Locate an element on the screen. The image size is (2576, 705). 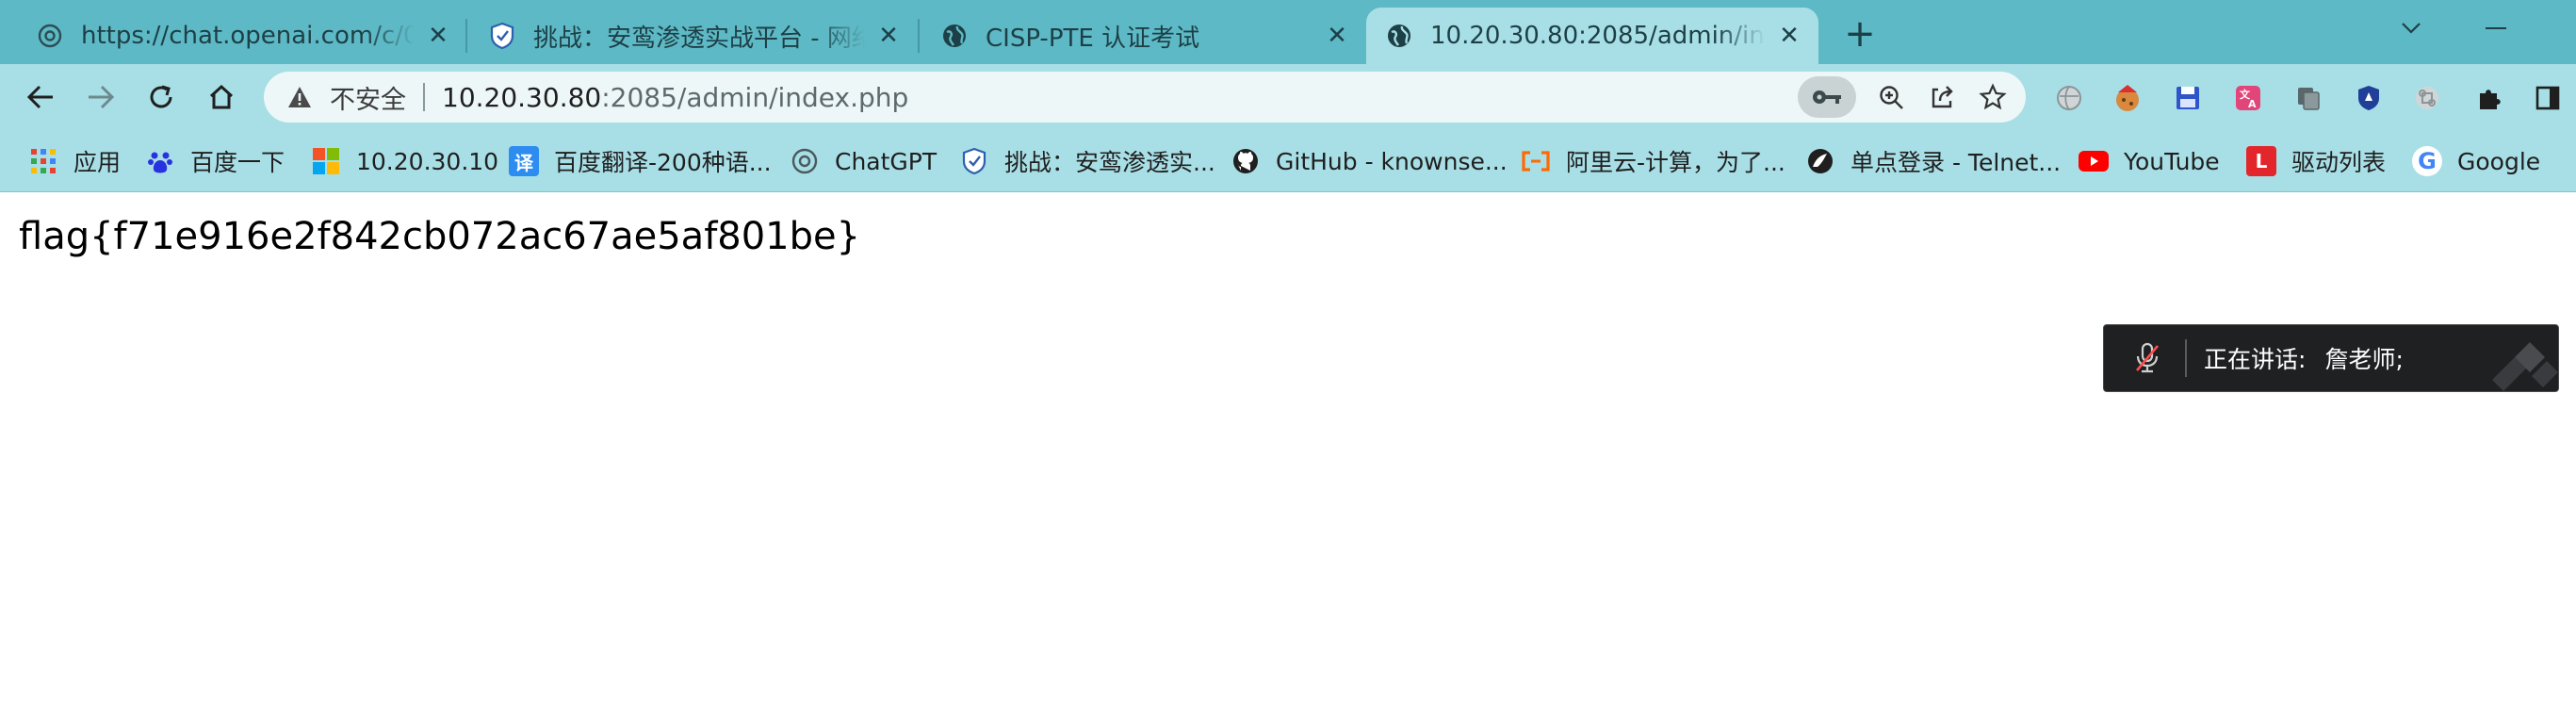
back-arrow-icon is located at coordinates (39, 97).